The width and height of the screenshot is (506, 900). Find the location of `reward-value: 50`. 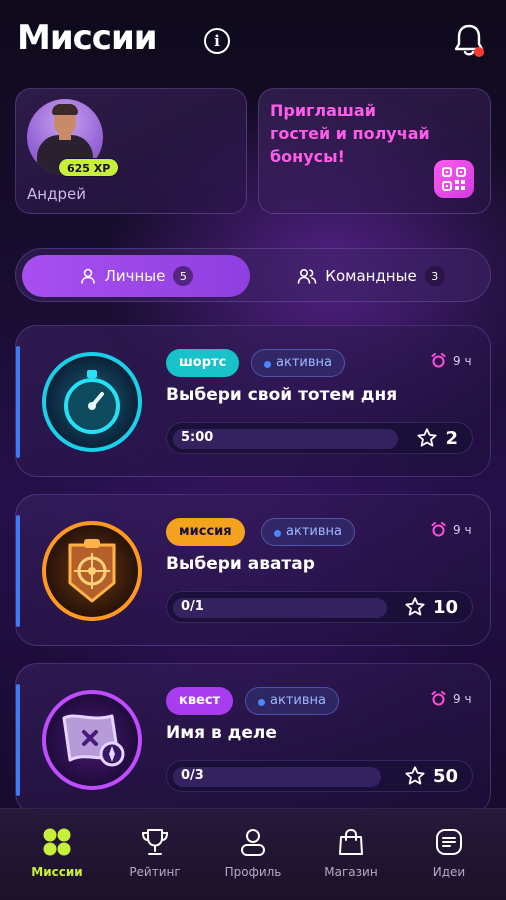

reward-value: 50 is located at coordinates (445, 776).